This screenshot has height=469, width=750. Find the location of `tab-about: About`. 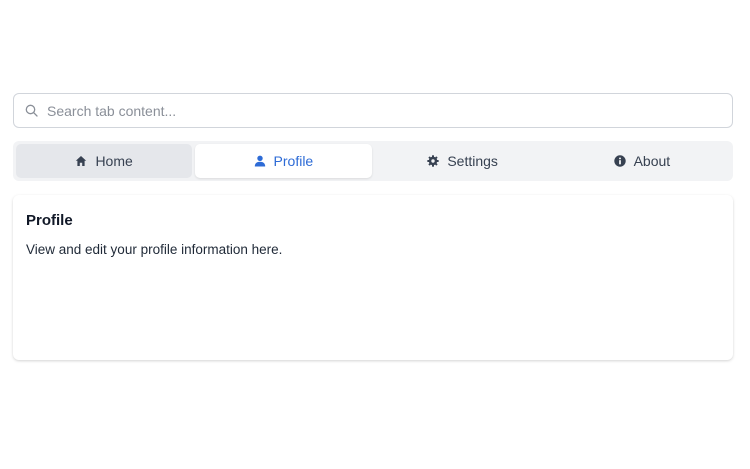

tab-about: About is located at coordinates (642, 161).